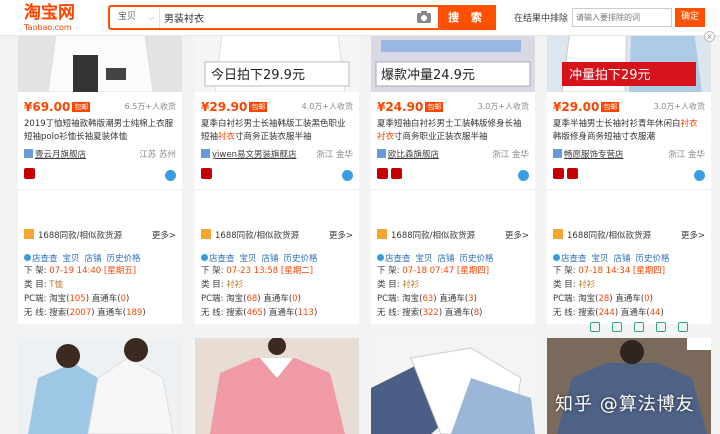  Describe the element at coordinates (277, 131) in the screenshot. I see `product-title: 夏季白衬衫男士长袖韩版工装黑色职业短袖衬衣寸商务正装衣服半袖` at that location.